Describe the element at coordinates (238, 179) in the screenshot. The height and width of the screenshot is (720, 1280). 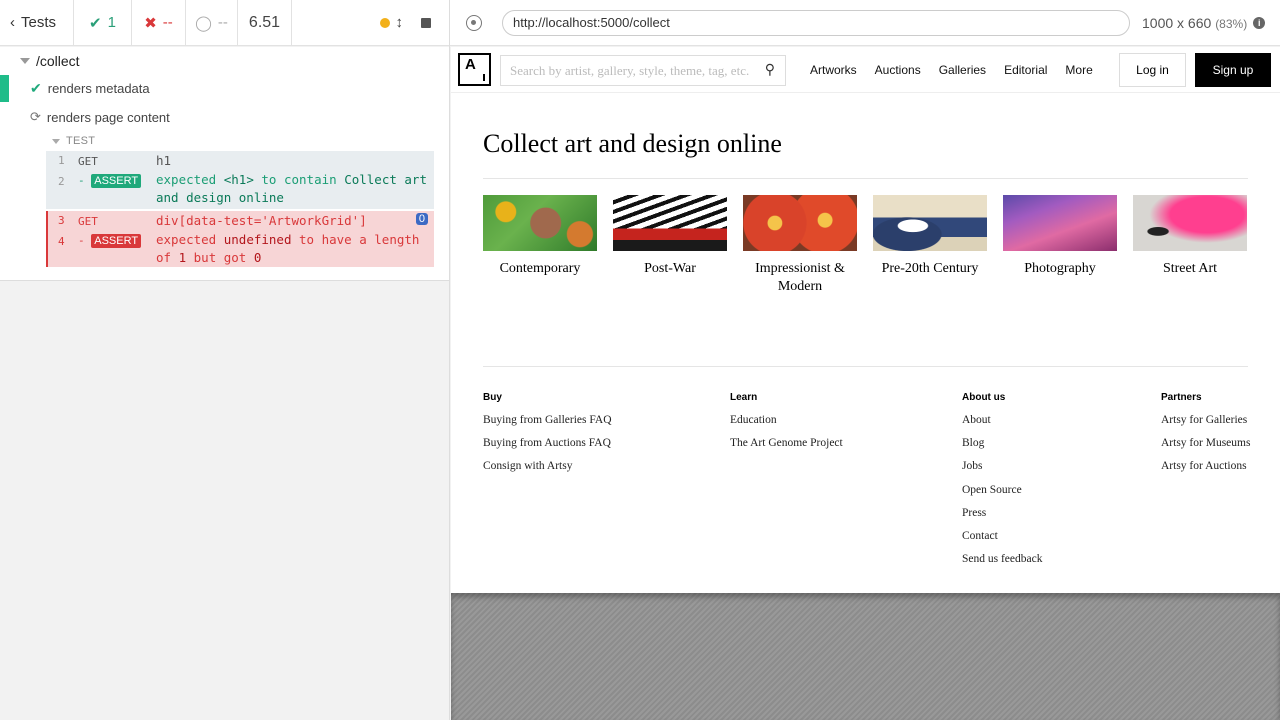
I see `msg-part: <h1>` at that location.